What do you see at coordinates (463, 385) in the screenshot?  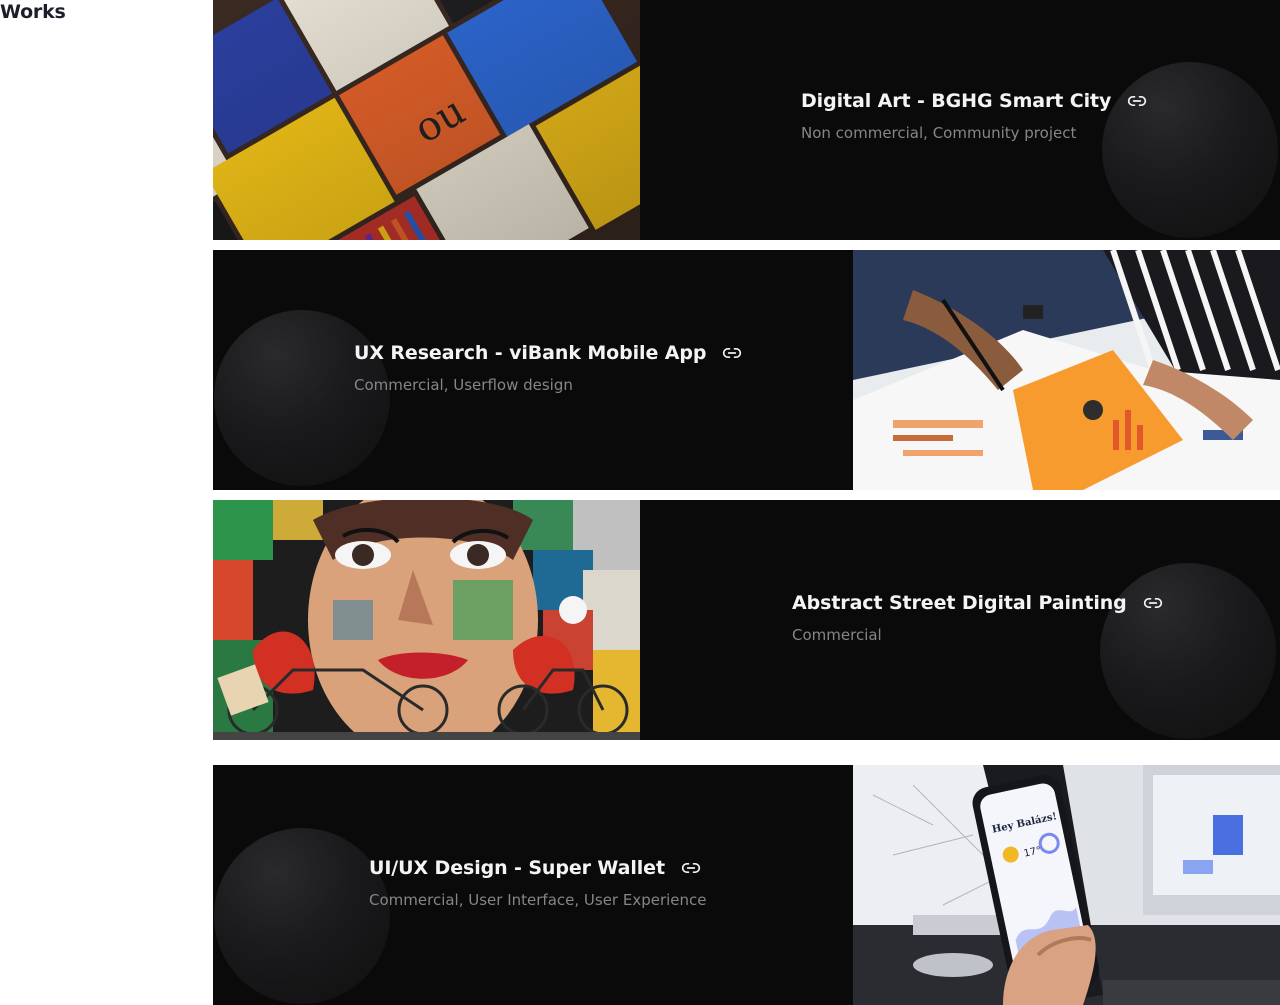 I see `work-tags: Commercial, Userflow design` at bounding box center [463, 385].